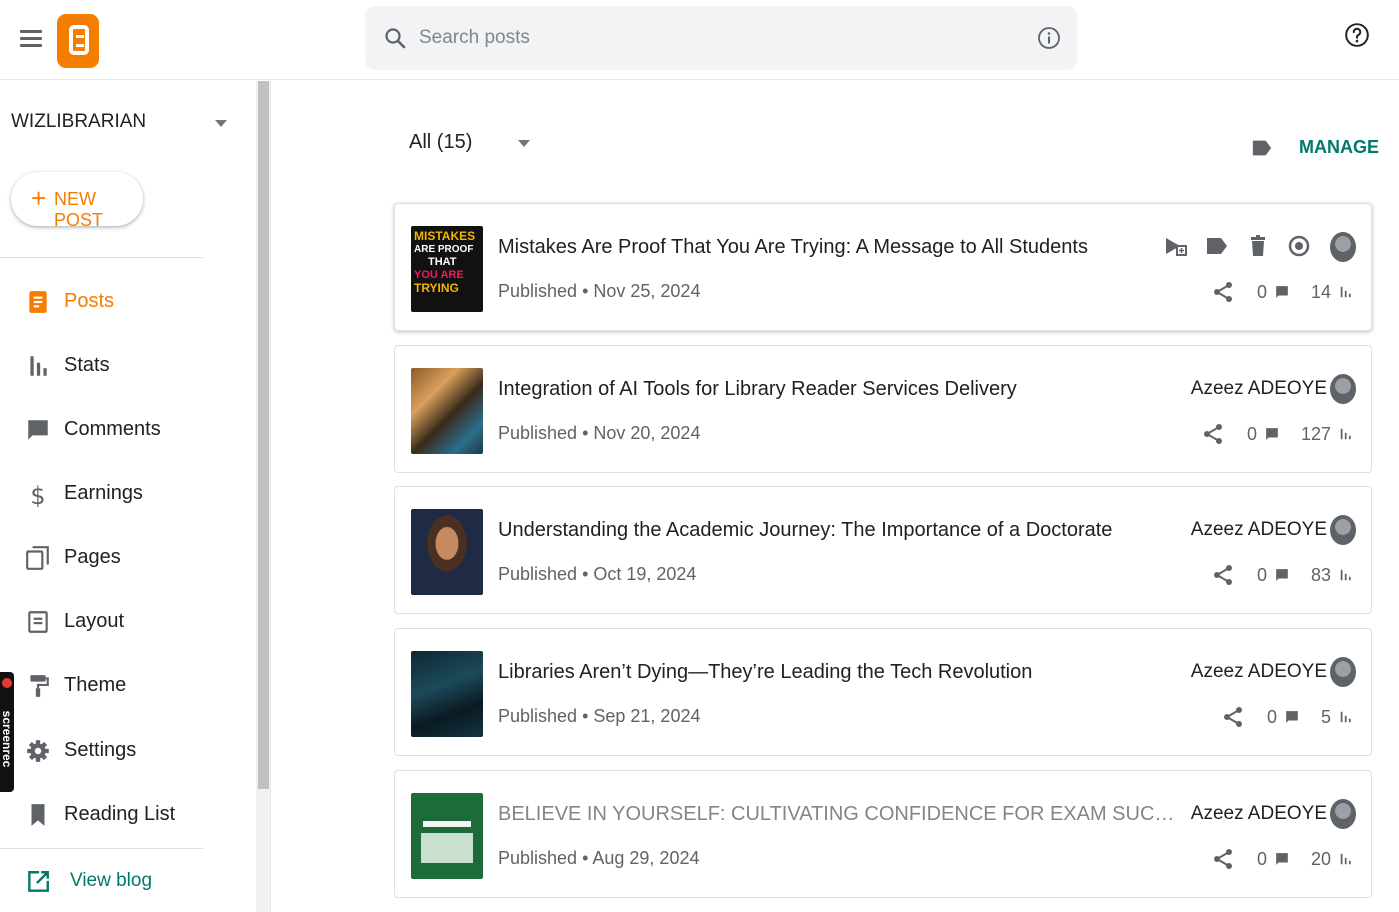 The image size is (1399, 912). What do you see at coordinates (125, 751) in the screenshot?
I see `sidebar-item-settings: Settings` at bounding box center [125, 751].